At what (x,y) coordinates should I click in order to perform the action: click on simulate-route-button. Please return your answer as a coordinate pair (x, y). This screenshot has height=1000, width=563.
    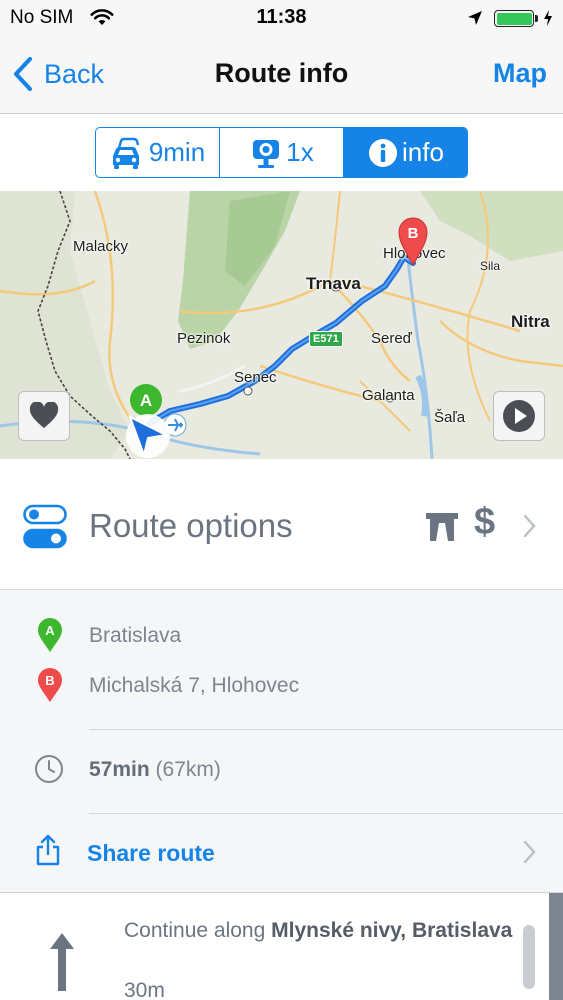
    Looking at the image, I should click on (519, 416).